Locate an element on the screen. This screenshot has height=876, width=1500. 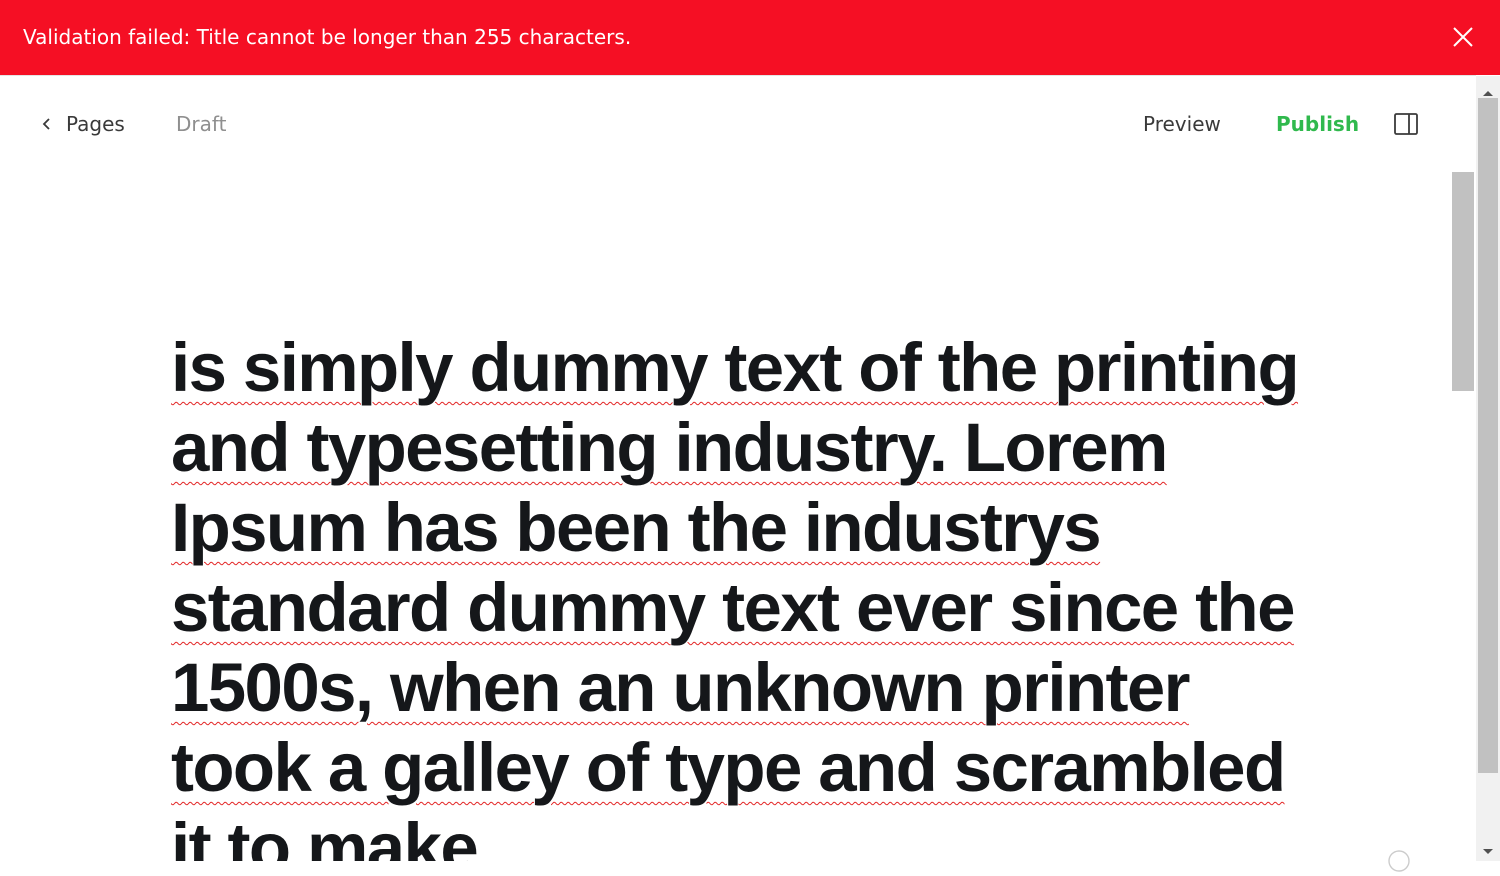
chevron-left-icon is located at coordinates (46, 124).